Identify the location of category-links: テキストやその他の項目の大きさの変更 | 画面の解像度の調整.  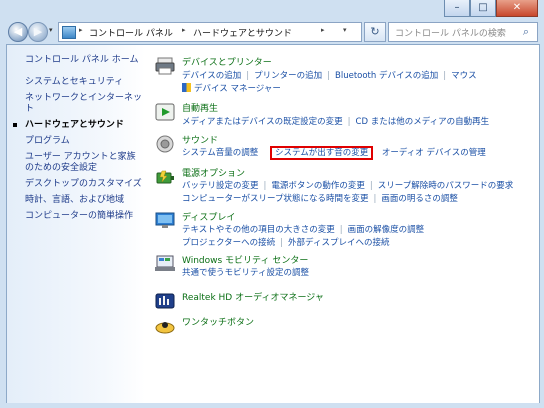
(303, 230).